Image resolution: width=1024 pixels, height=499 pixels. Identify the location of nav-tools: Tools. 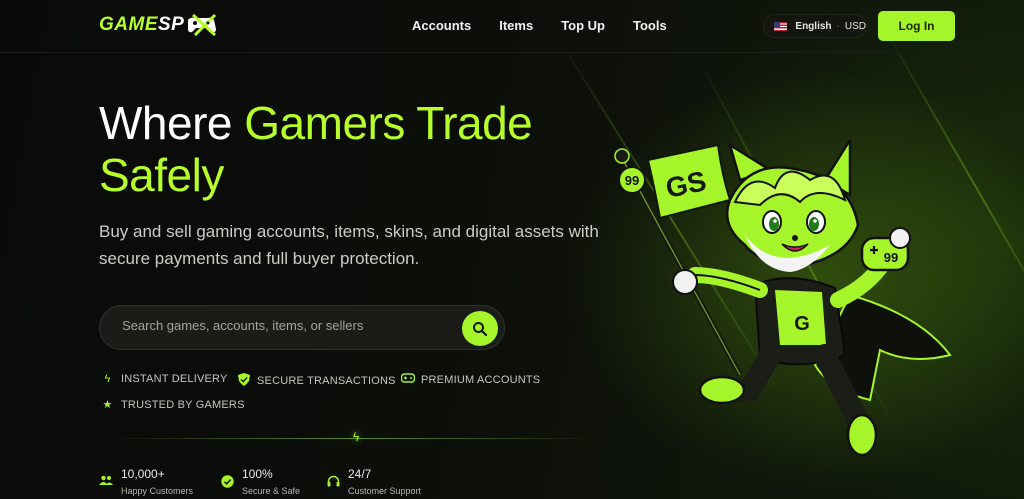
(650, 25).